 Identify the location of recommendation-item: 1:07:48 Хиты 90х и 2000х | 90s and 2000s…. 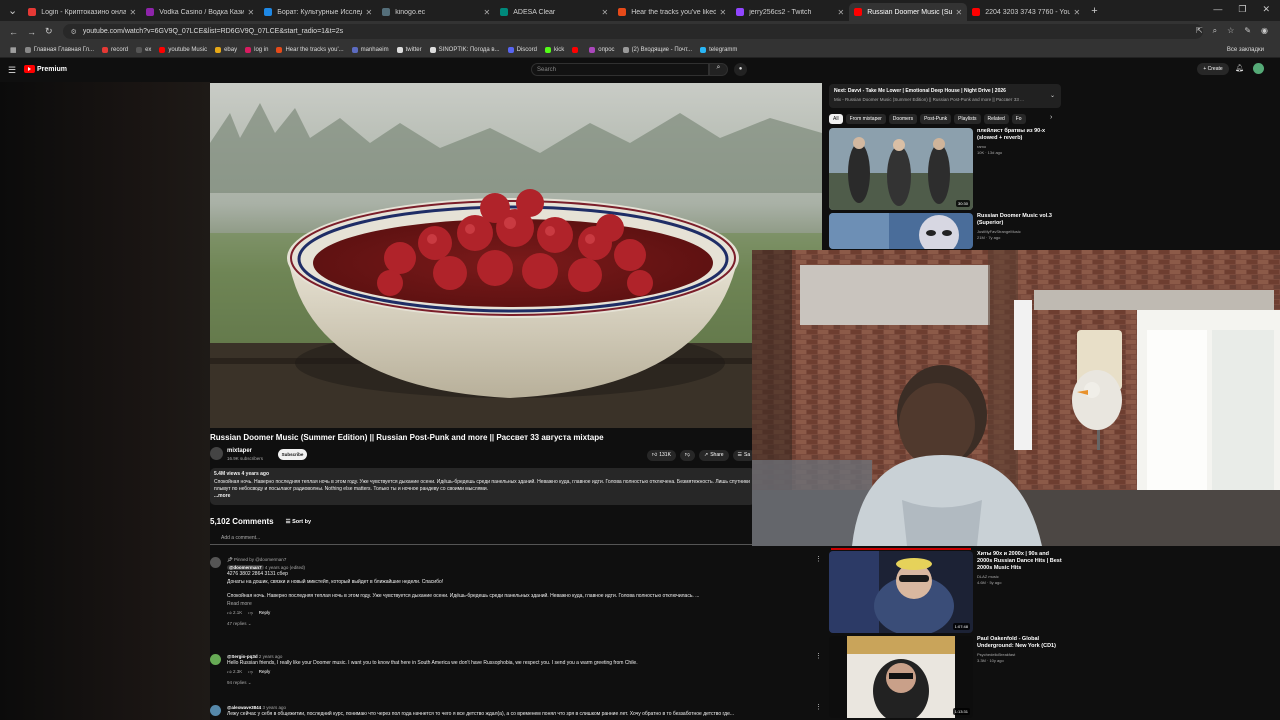
(945, 592).